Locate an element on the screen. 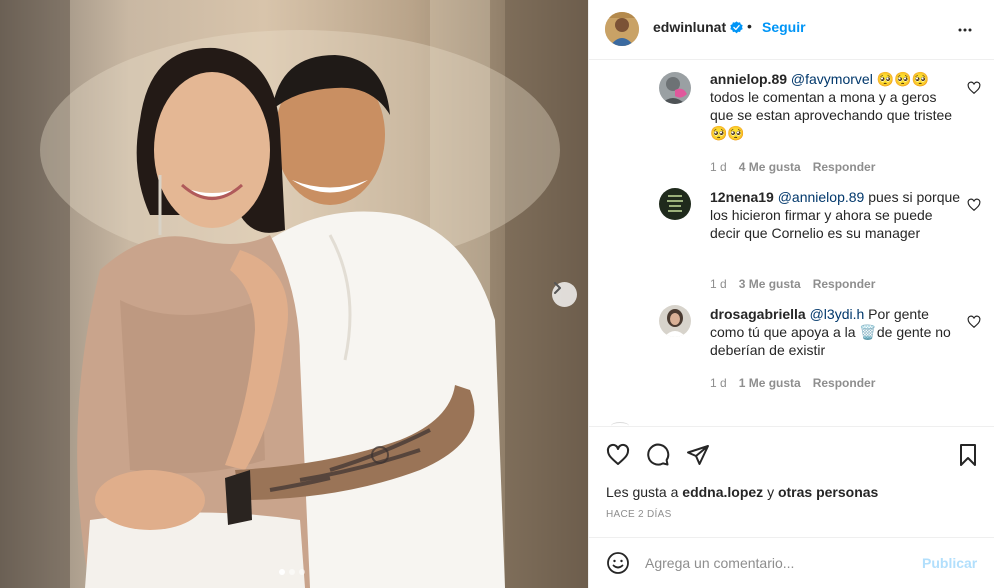 The width and height of the screenshot is (994, 588). chevron-right-icon is located at coordinates (557, 288).